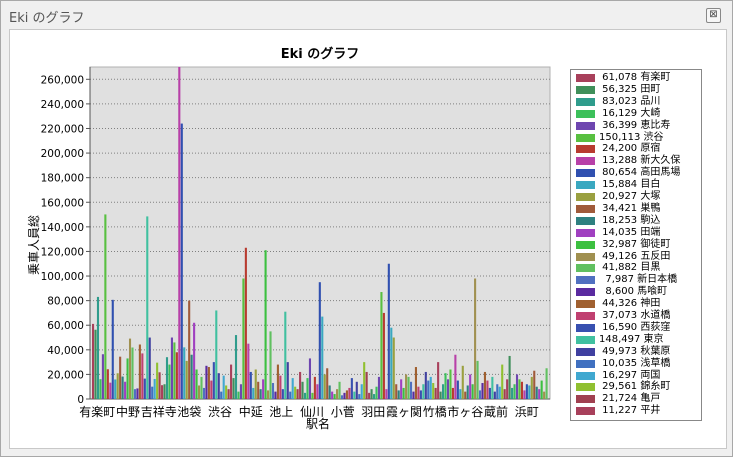 Image resolution: width=733 pixels, height=457 pixels. What do you see at coordinates (65, 375) in the screenshot?
I see `y-tick-label: 20,000` at bounding box center [65, 375].